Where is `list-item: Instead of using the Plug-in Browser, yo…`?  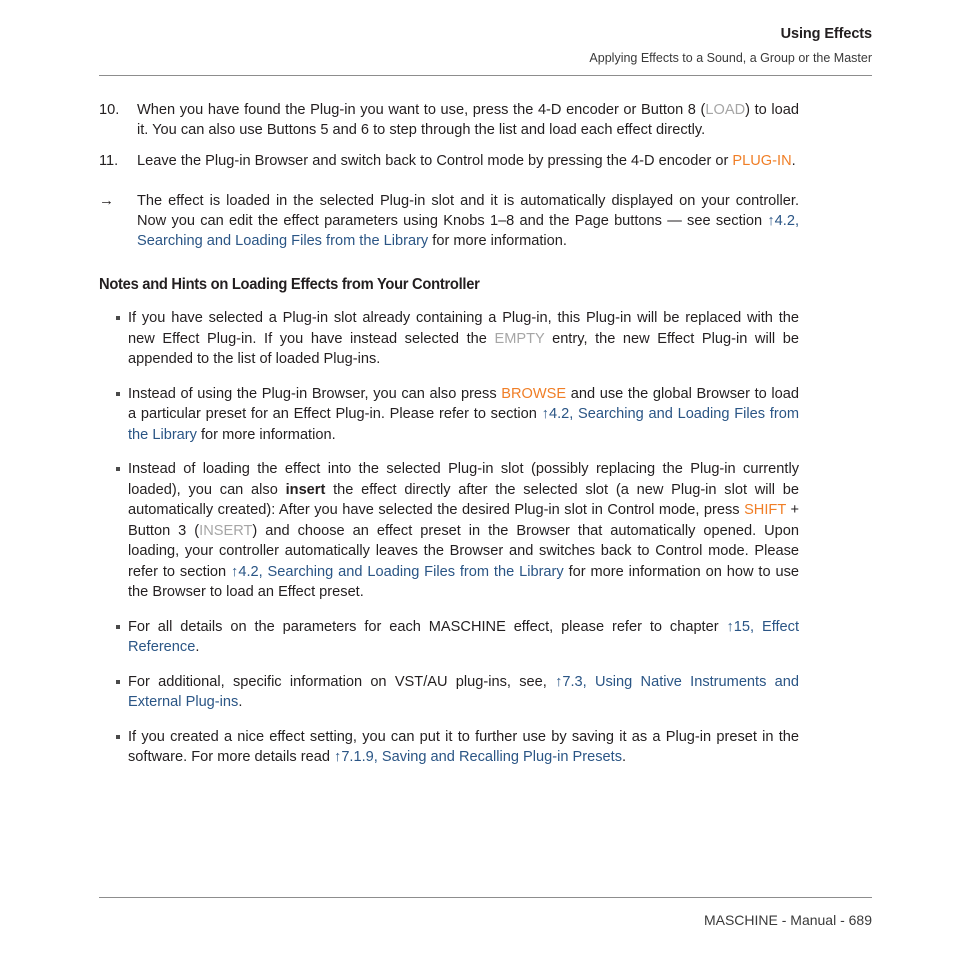 list-item: Instead of using the Plug-in Browser, yo… is located at coordinates (449, 415).